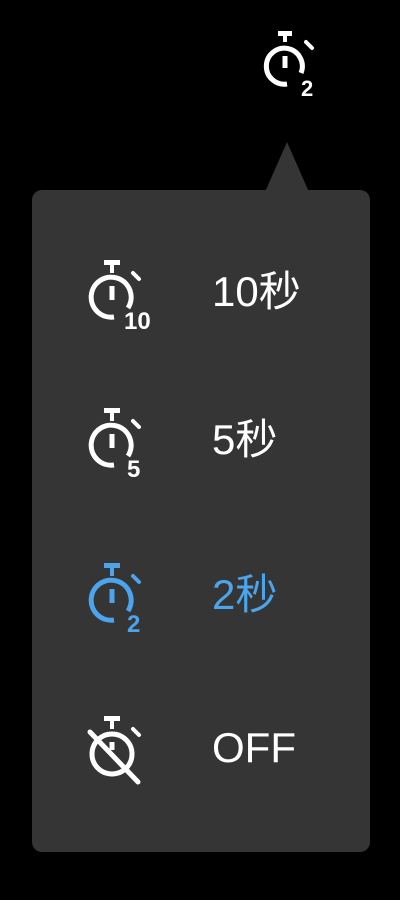  What do you see at coordinates (245, 439) in the screenshot?
I see `timer-option-label: 5秒` at bounding box center [245, 439].